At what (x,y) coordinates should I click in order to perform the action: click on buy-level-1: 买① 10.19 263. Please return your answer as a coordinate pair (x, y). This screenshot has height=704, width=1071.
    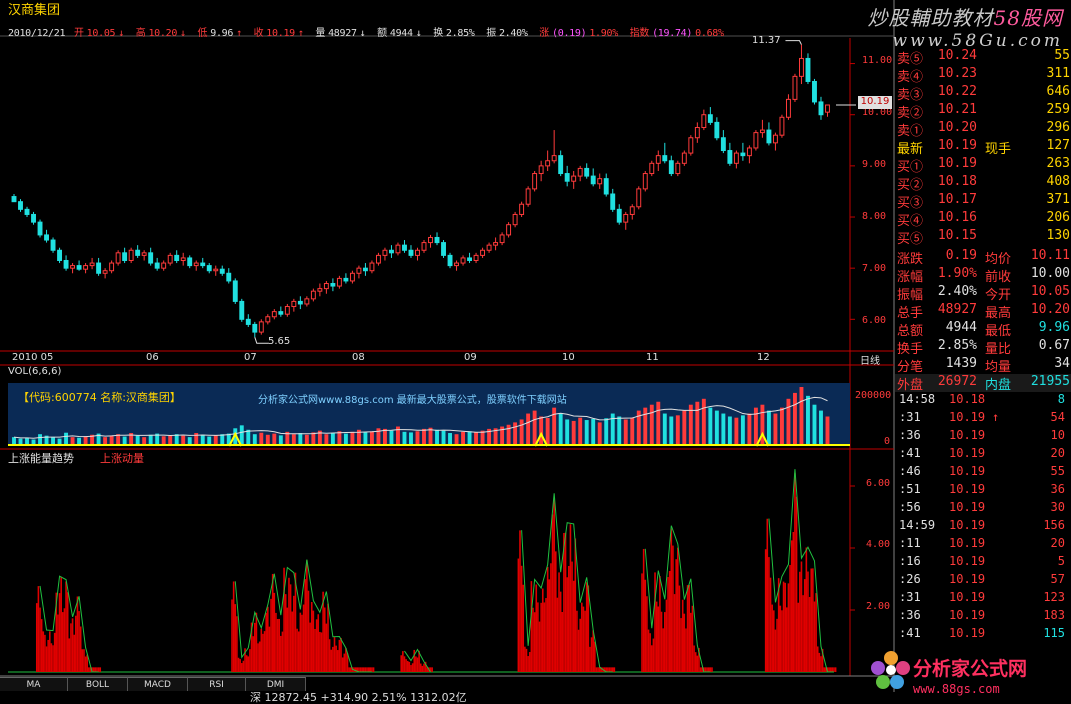
    Looking at the image, I should click on (983, 165).